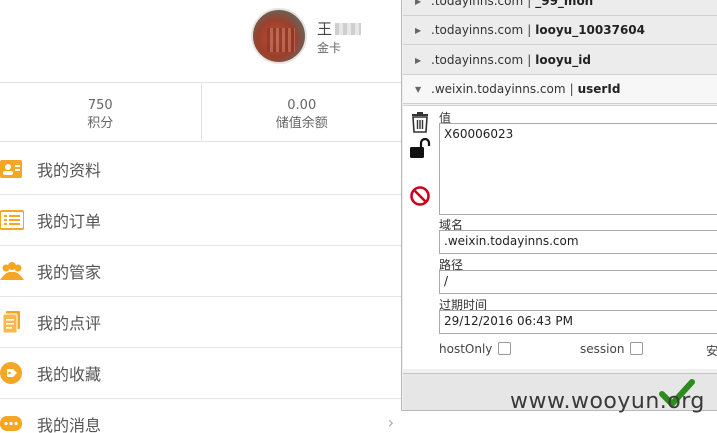 This screenshot has height=433, width=717. What do you see at coordinates (12, 220) in the screenshot?
I see `order-list-icon` at bounding box center [12, 220].